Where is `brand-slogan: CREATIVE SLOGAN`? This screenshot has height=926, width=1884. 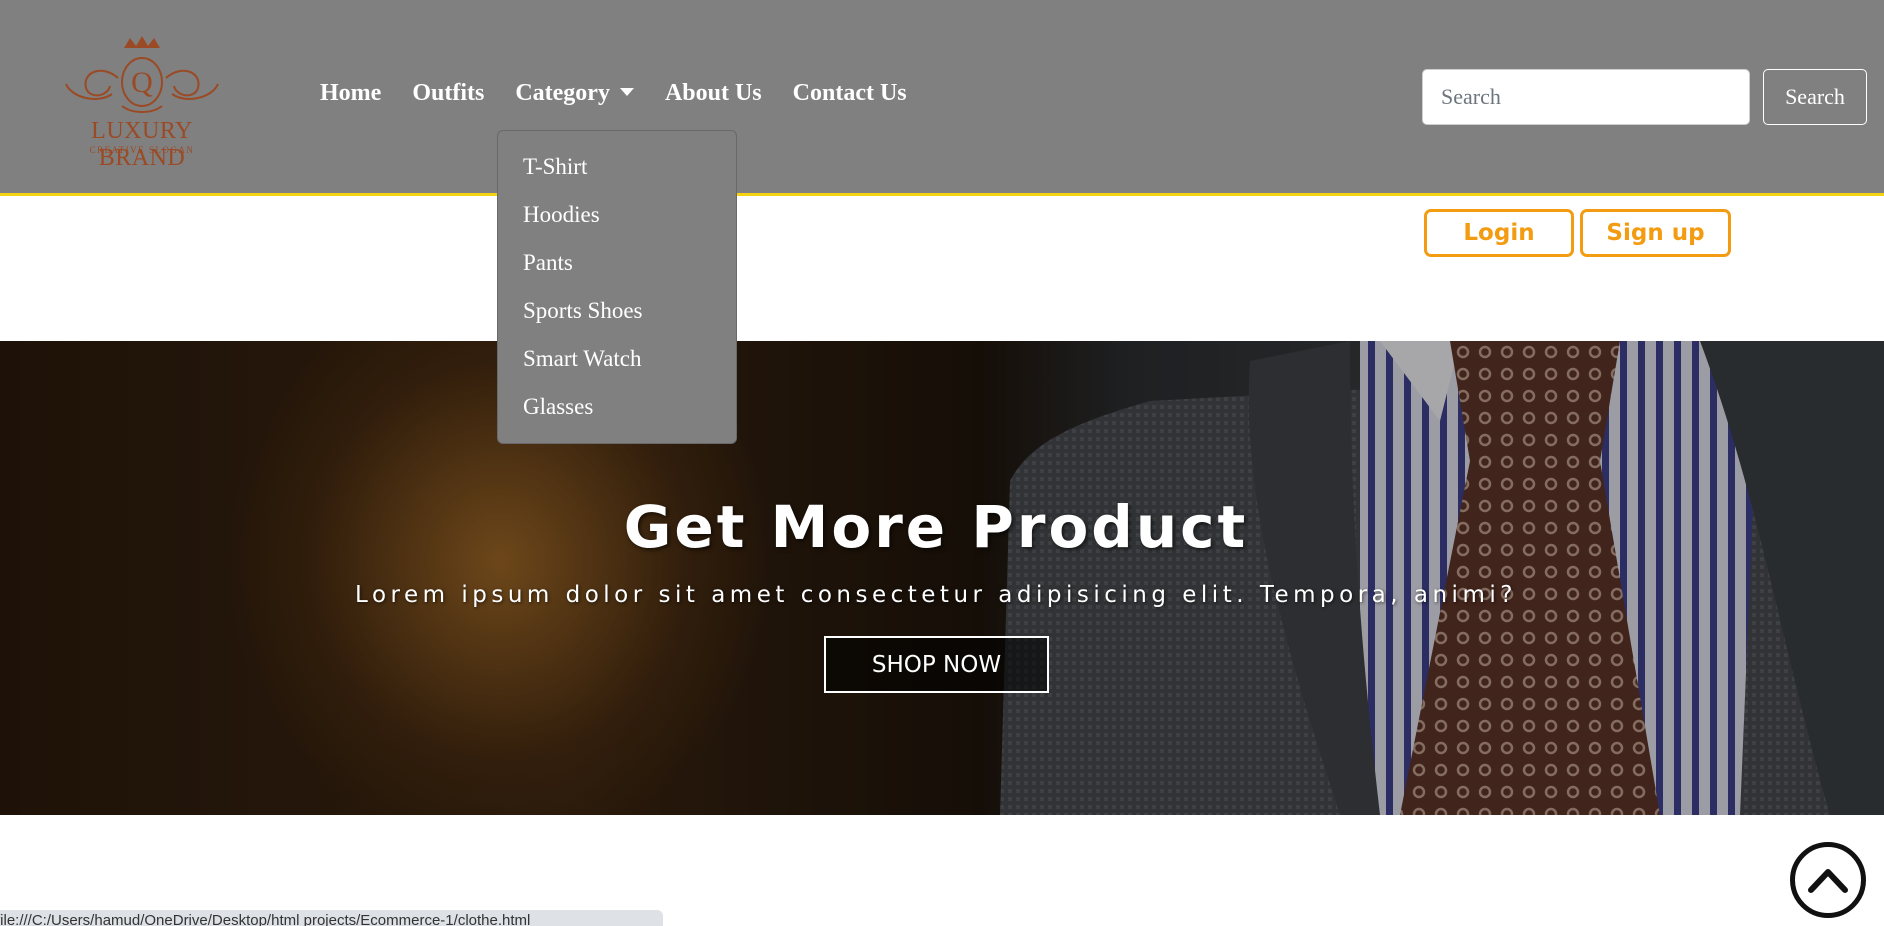
brand-slogan: CREATIVE SLOGAN is located at coordinates (142, 150).